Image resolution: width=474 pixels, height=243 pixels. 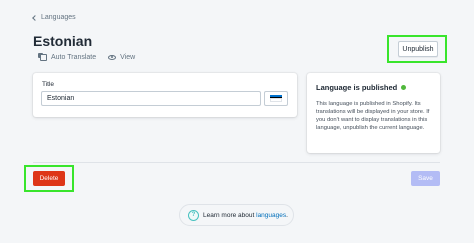 I want to click on breadcrumb-languages-link: Languages, so click(x=58, y=17).